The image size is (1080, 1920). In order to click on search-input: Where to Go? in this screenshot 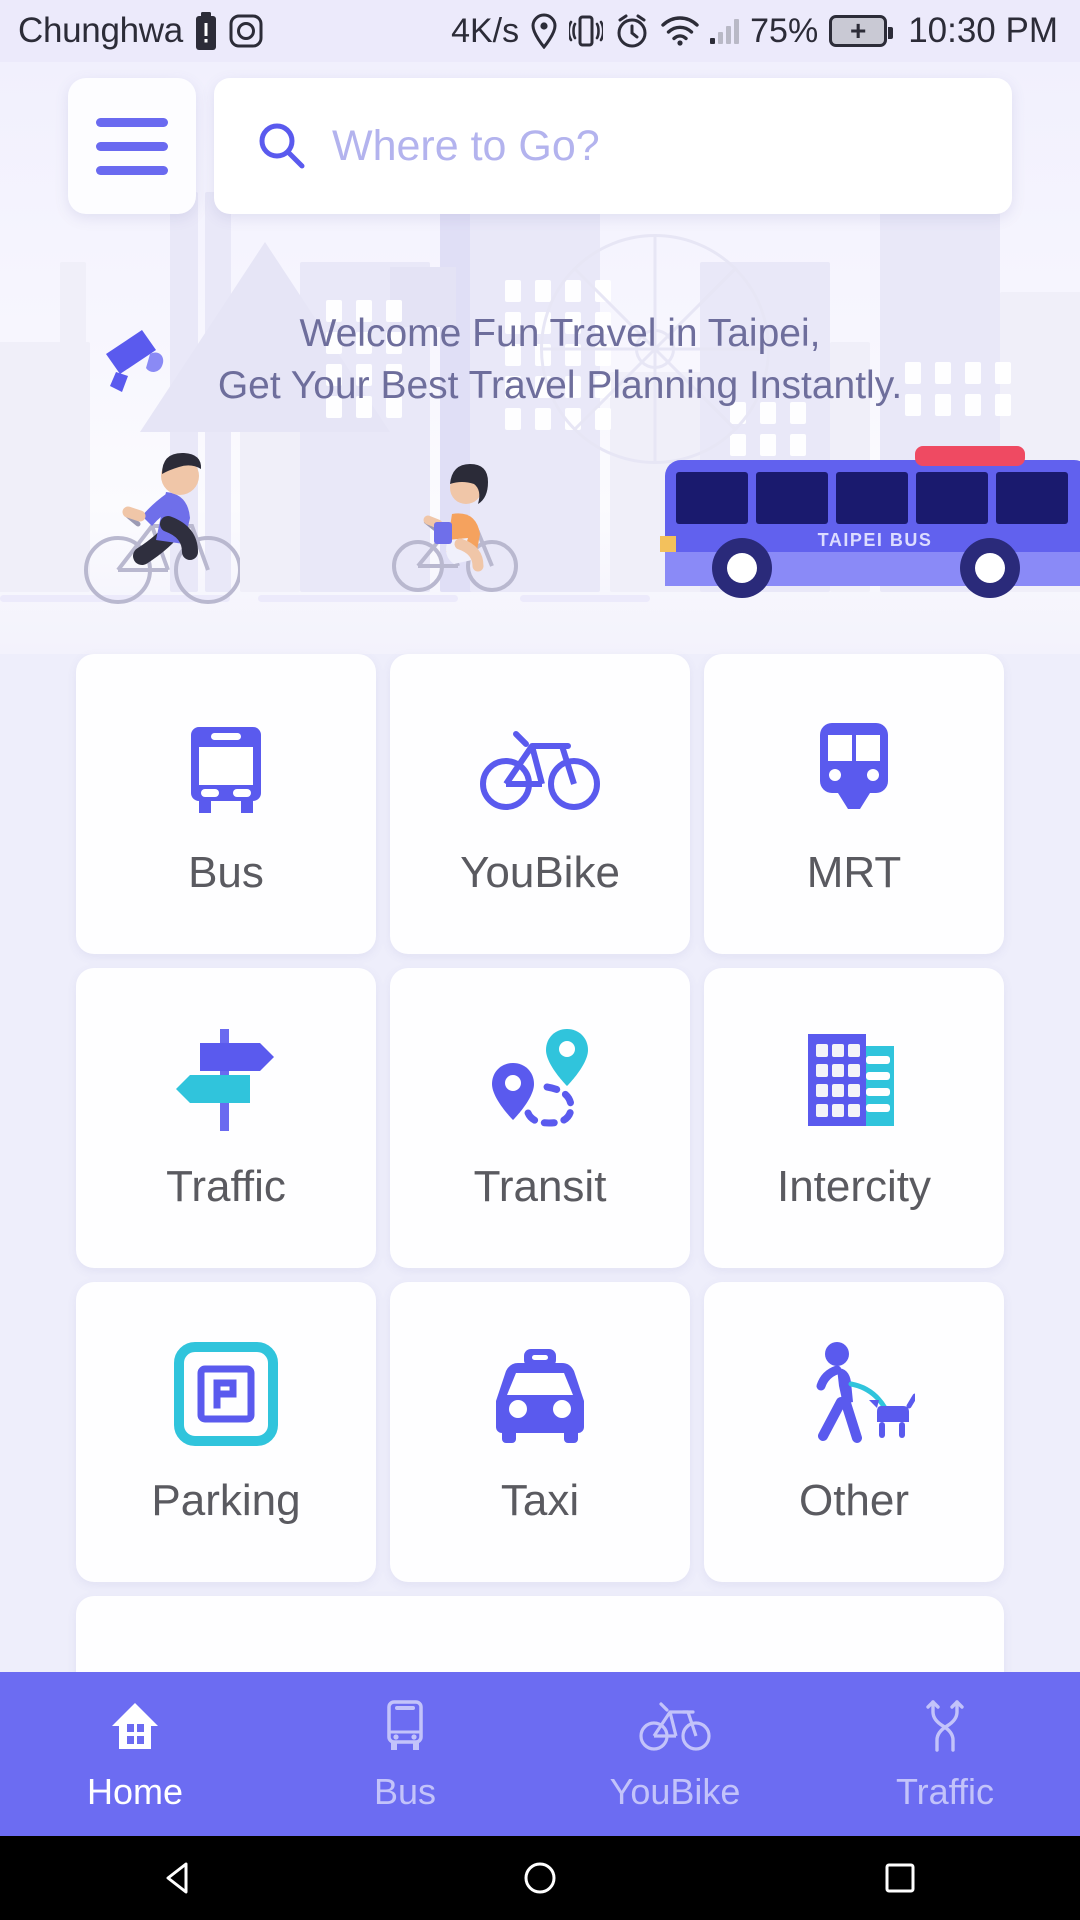, I will do `click(613, 146)`.